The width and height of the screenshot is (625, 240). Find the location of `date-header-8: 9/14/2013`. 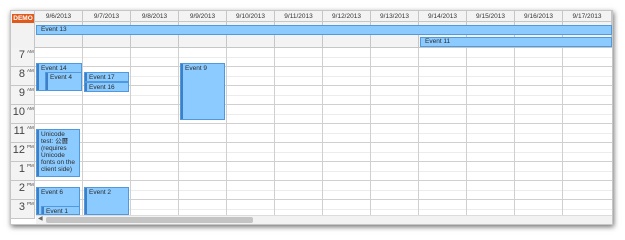

date-header-8: 9/14/2013 is located at coordinates (443, 16).